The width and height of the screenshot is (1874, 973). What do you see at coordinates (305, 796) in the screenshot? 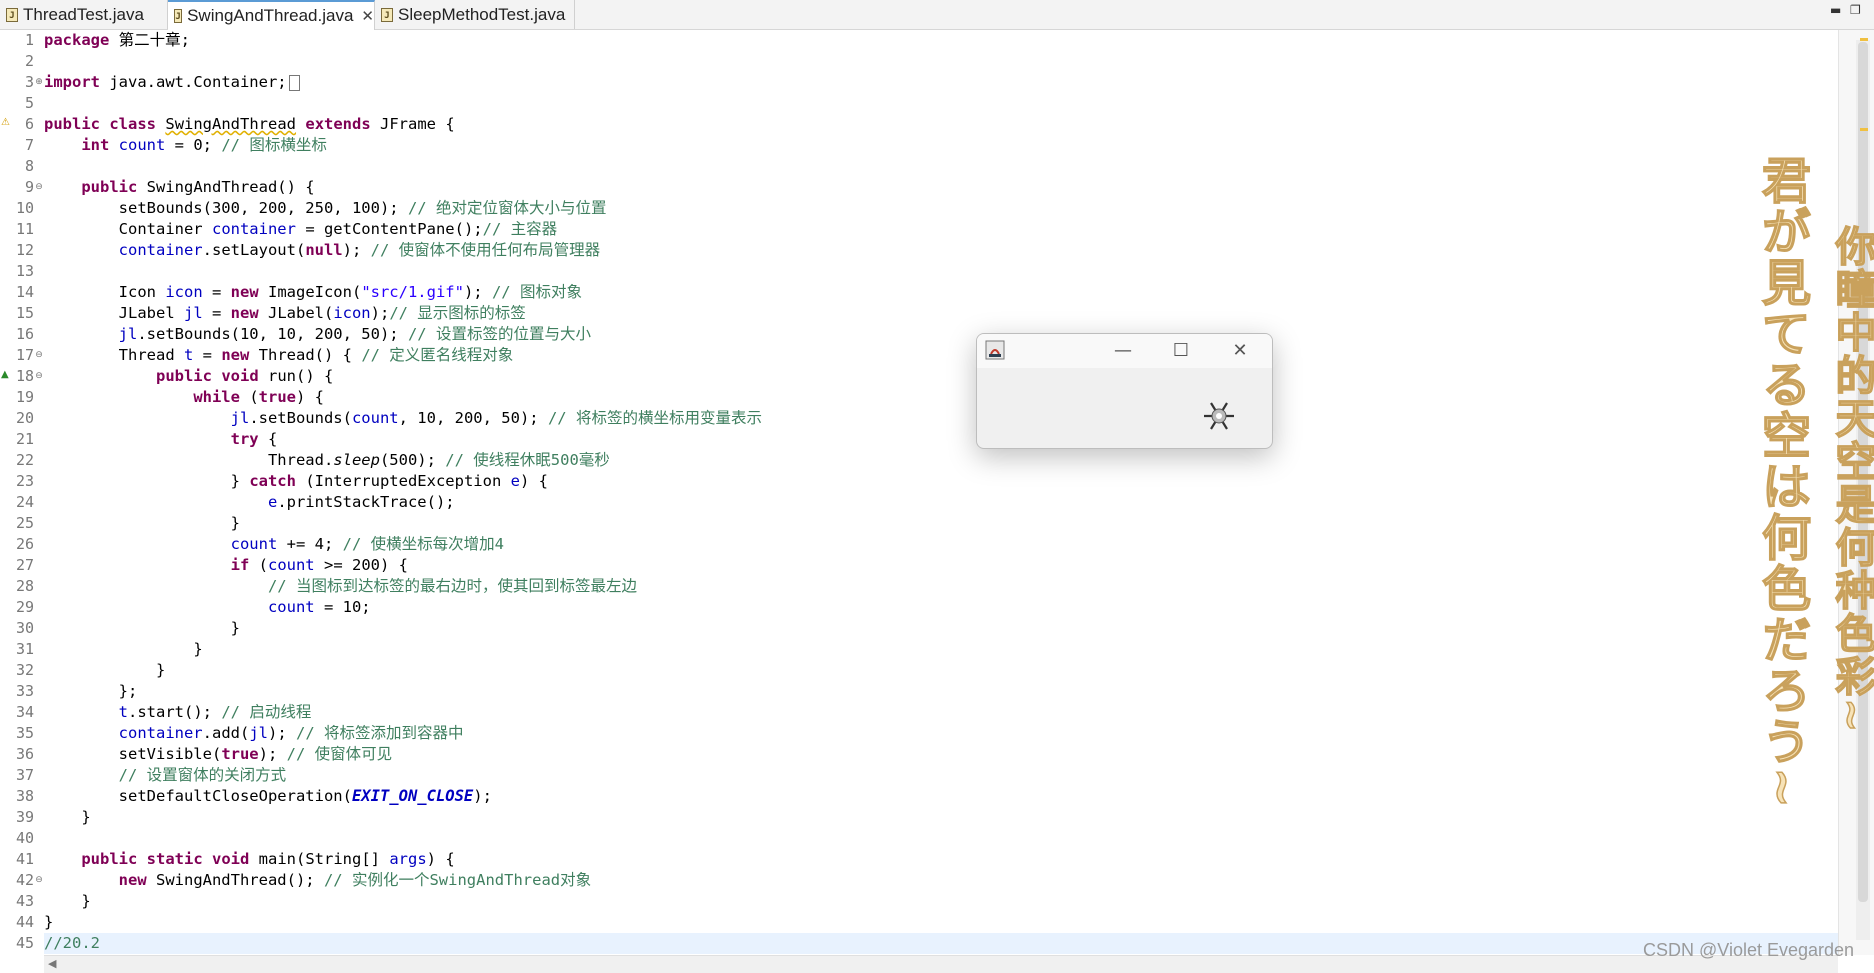
I see `code-line-38: setDefaultCloseOperation(EXIT_ON_CLOSE);` at bounding box center [305, 796].